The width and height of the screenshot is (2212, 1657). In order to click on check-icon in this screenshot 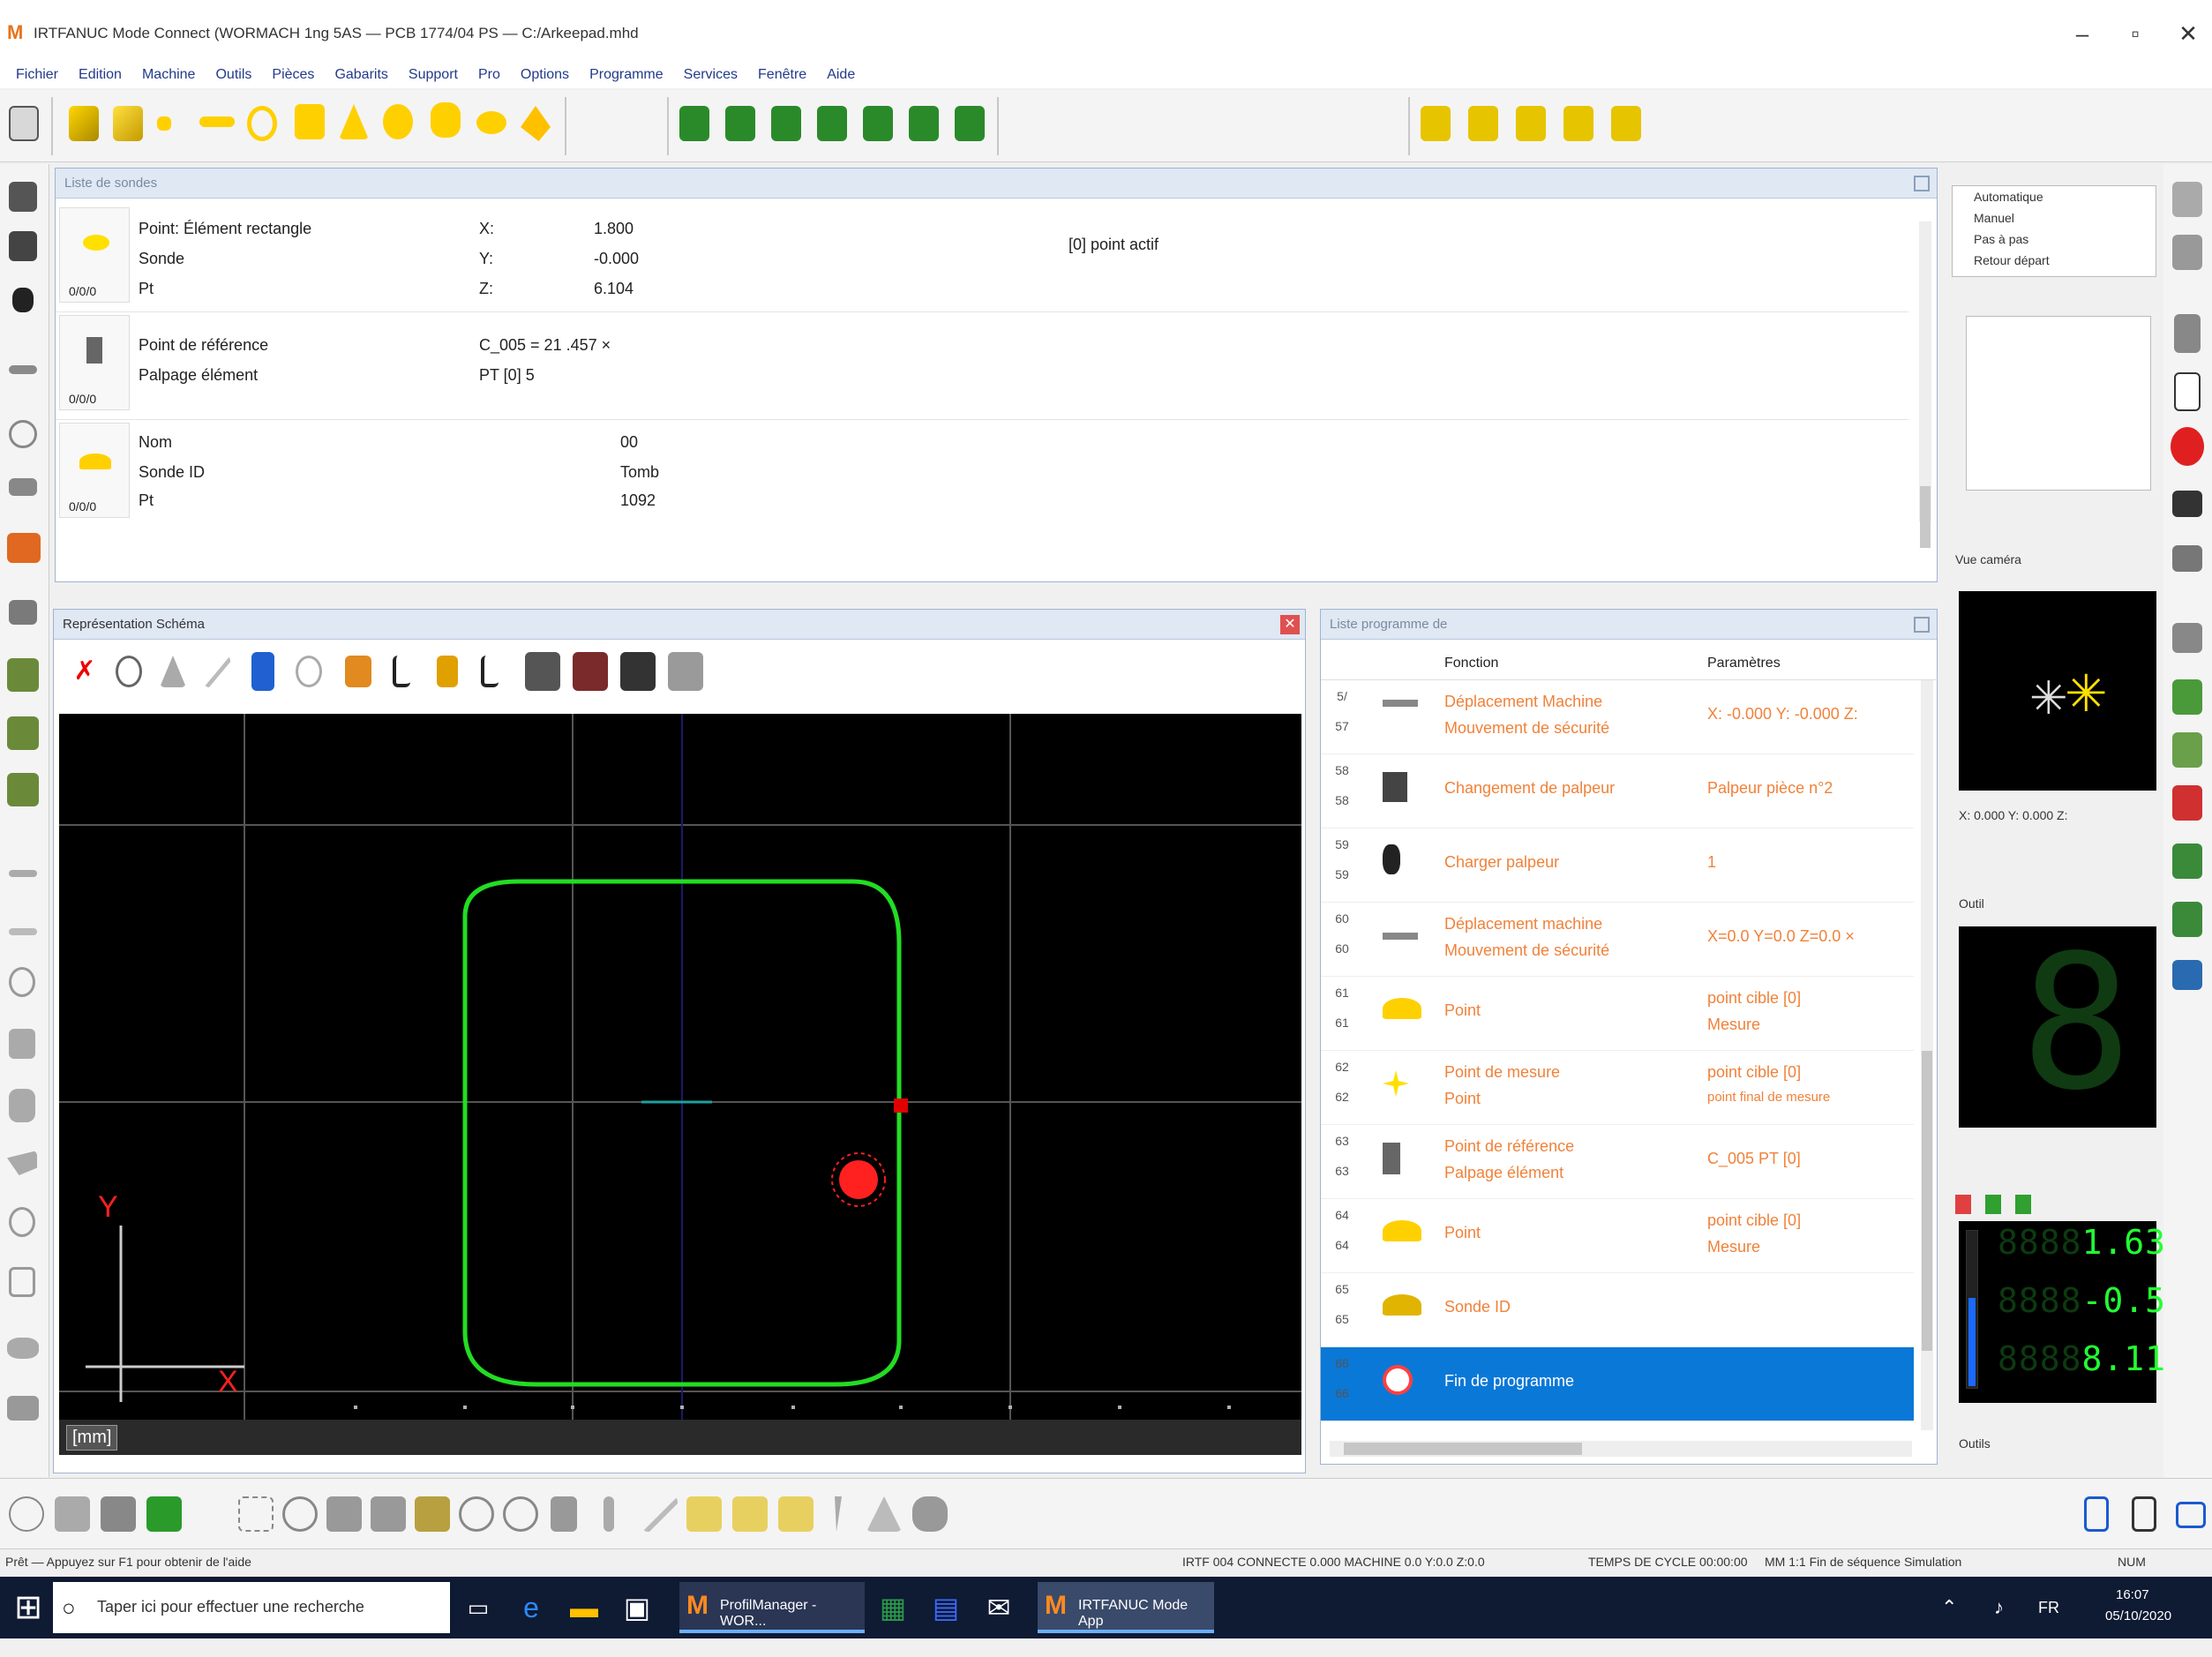, I will do `click(2023, 1204)`.